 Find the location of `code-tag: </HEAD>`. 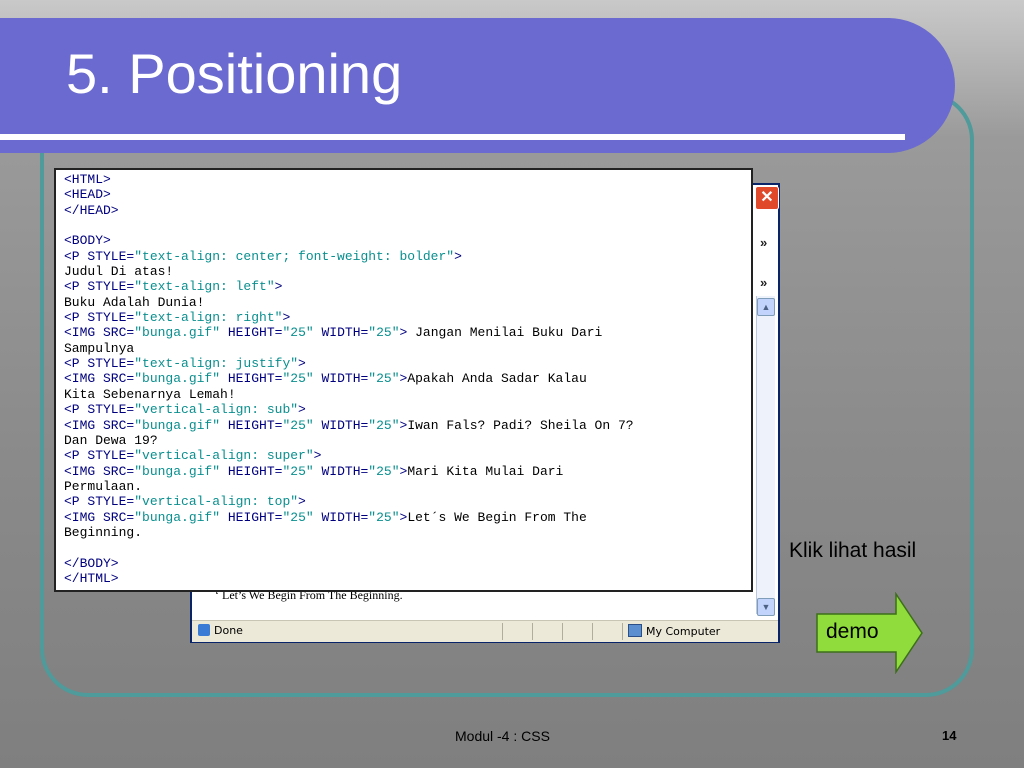

code-tag: </HEAD> is located at coordinates (91, 210).